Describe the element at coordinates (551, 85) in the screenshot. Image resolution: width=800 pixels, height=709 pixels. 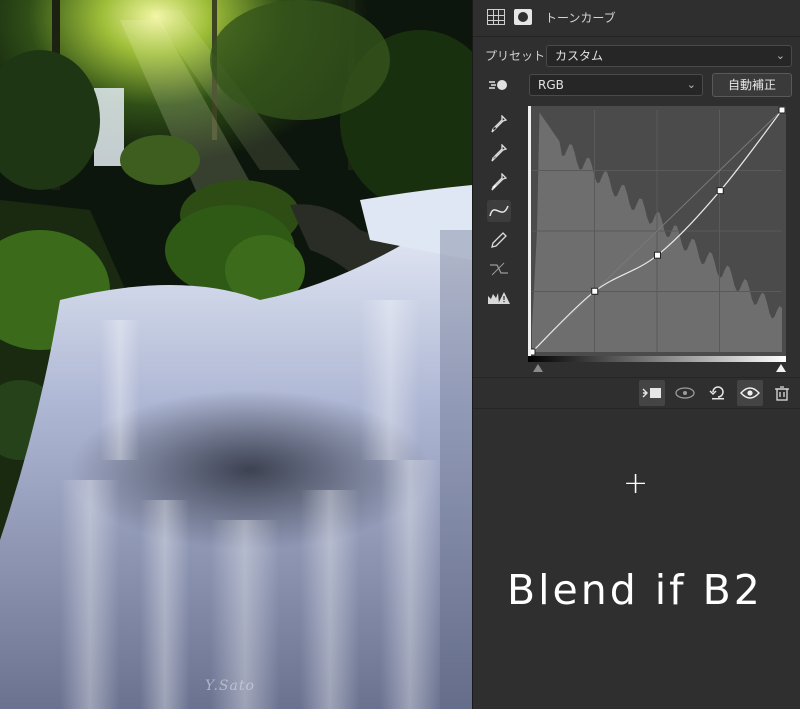
I see `channel-value: RGB` at that location.